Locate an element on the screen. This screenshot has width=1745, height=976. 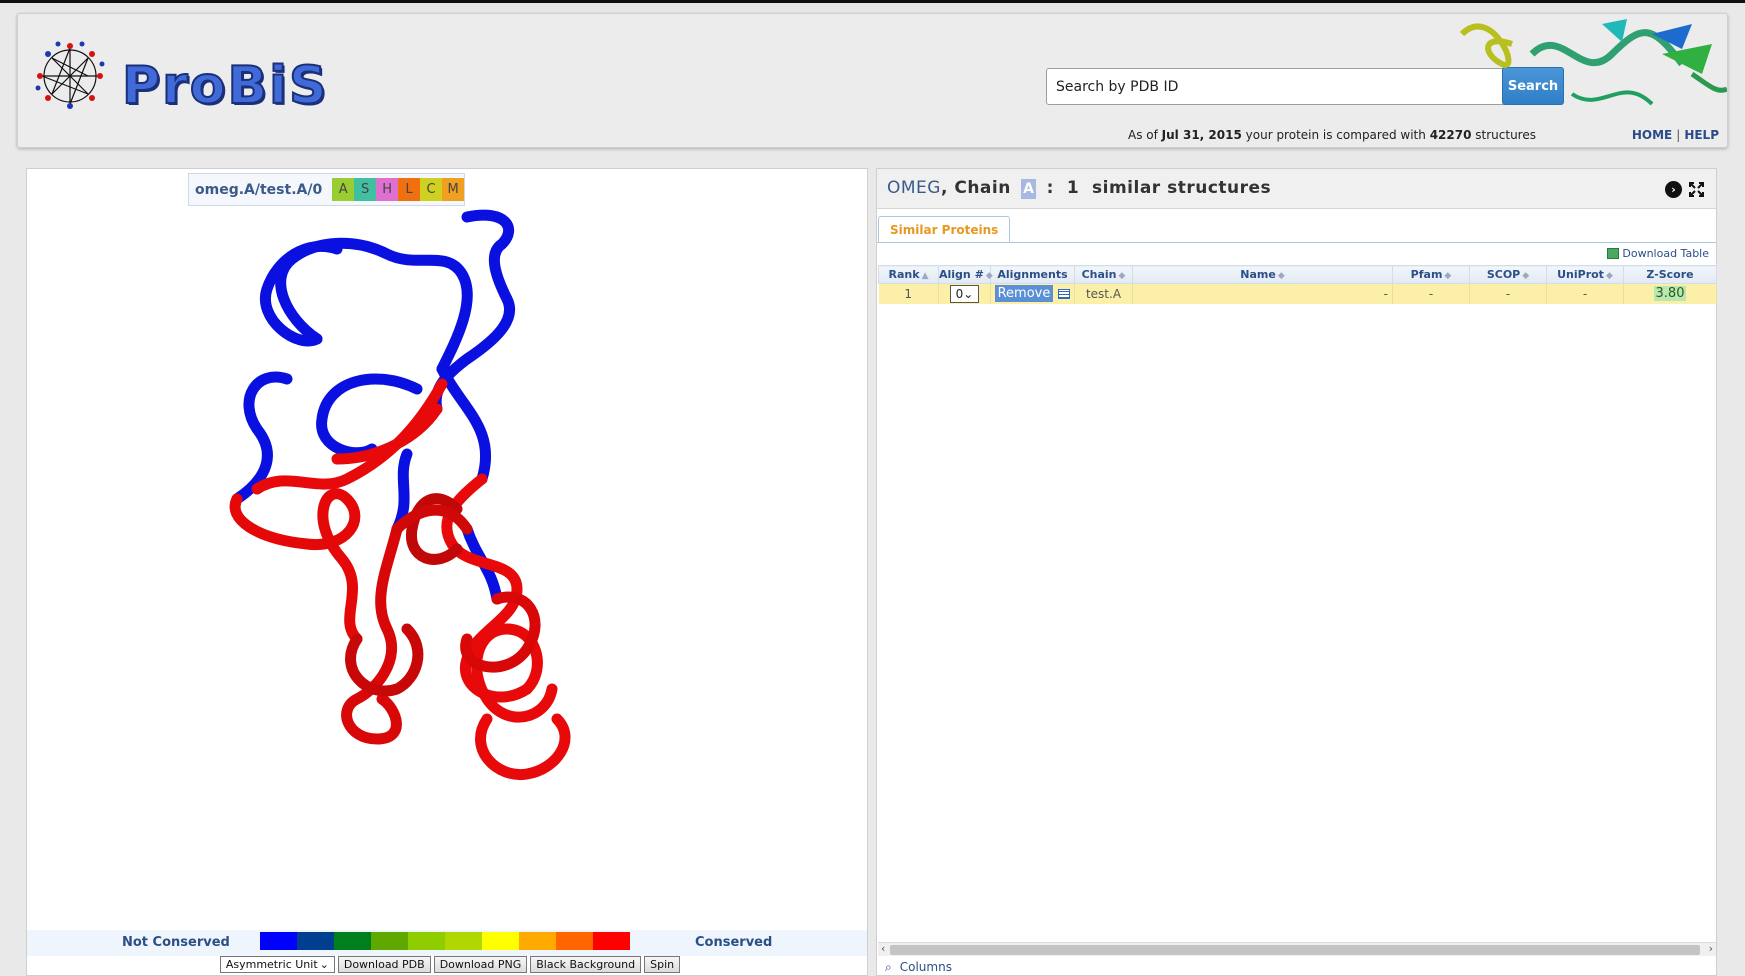
style-button-l: L is located at coordinates (409, 189).